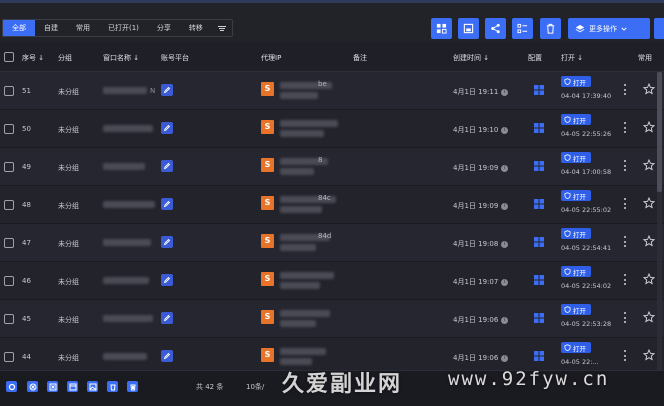 The image size is (664, 406). What do you see at coordinates (83, 28) in the screenshot?
I see `tab-common: 常用` at bounding box center [83, 28].